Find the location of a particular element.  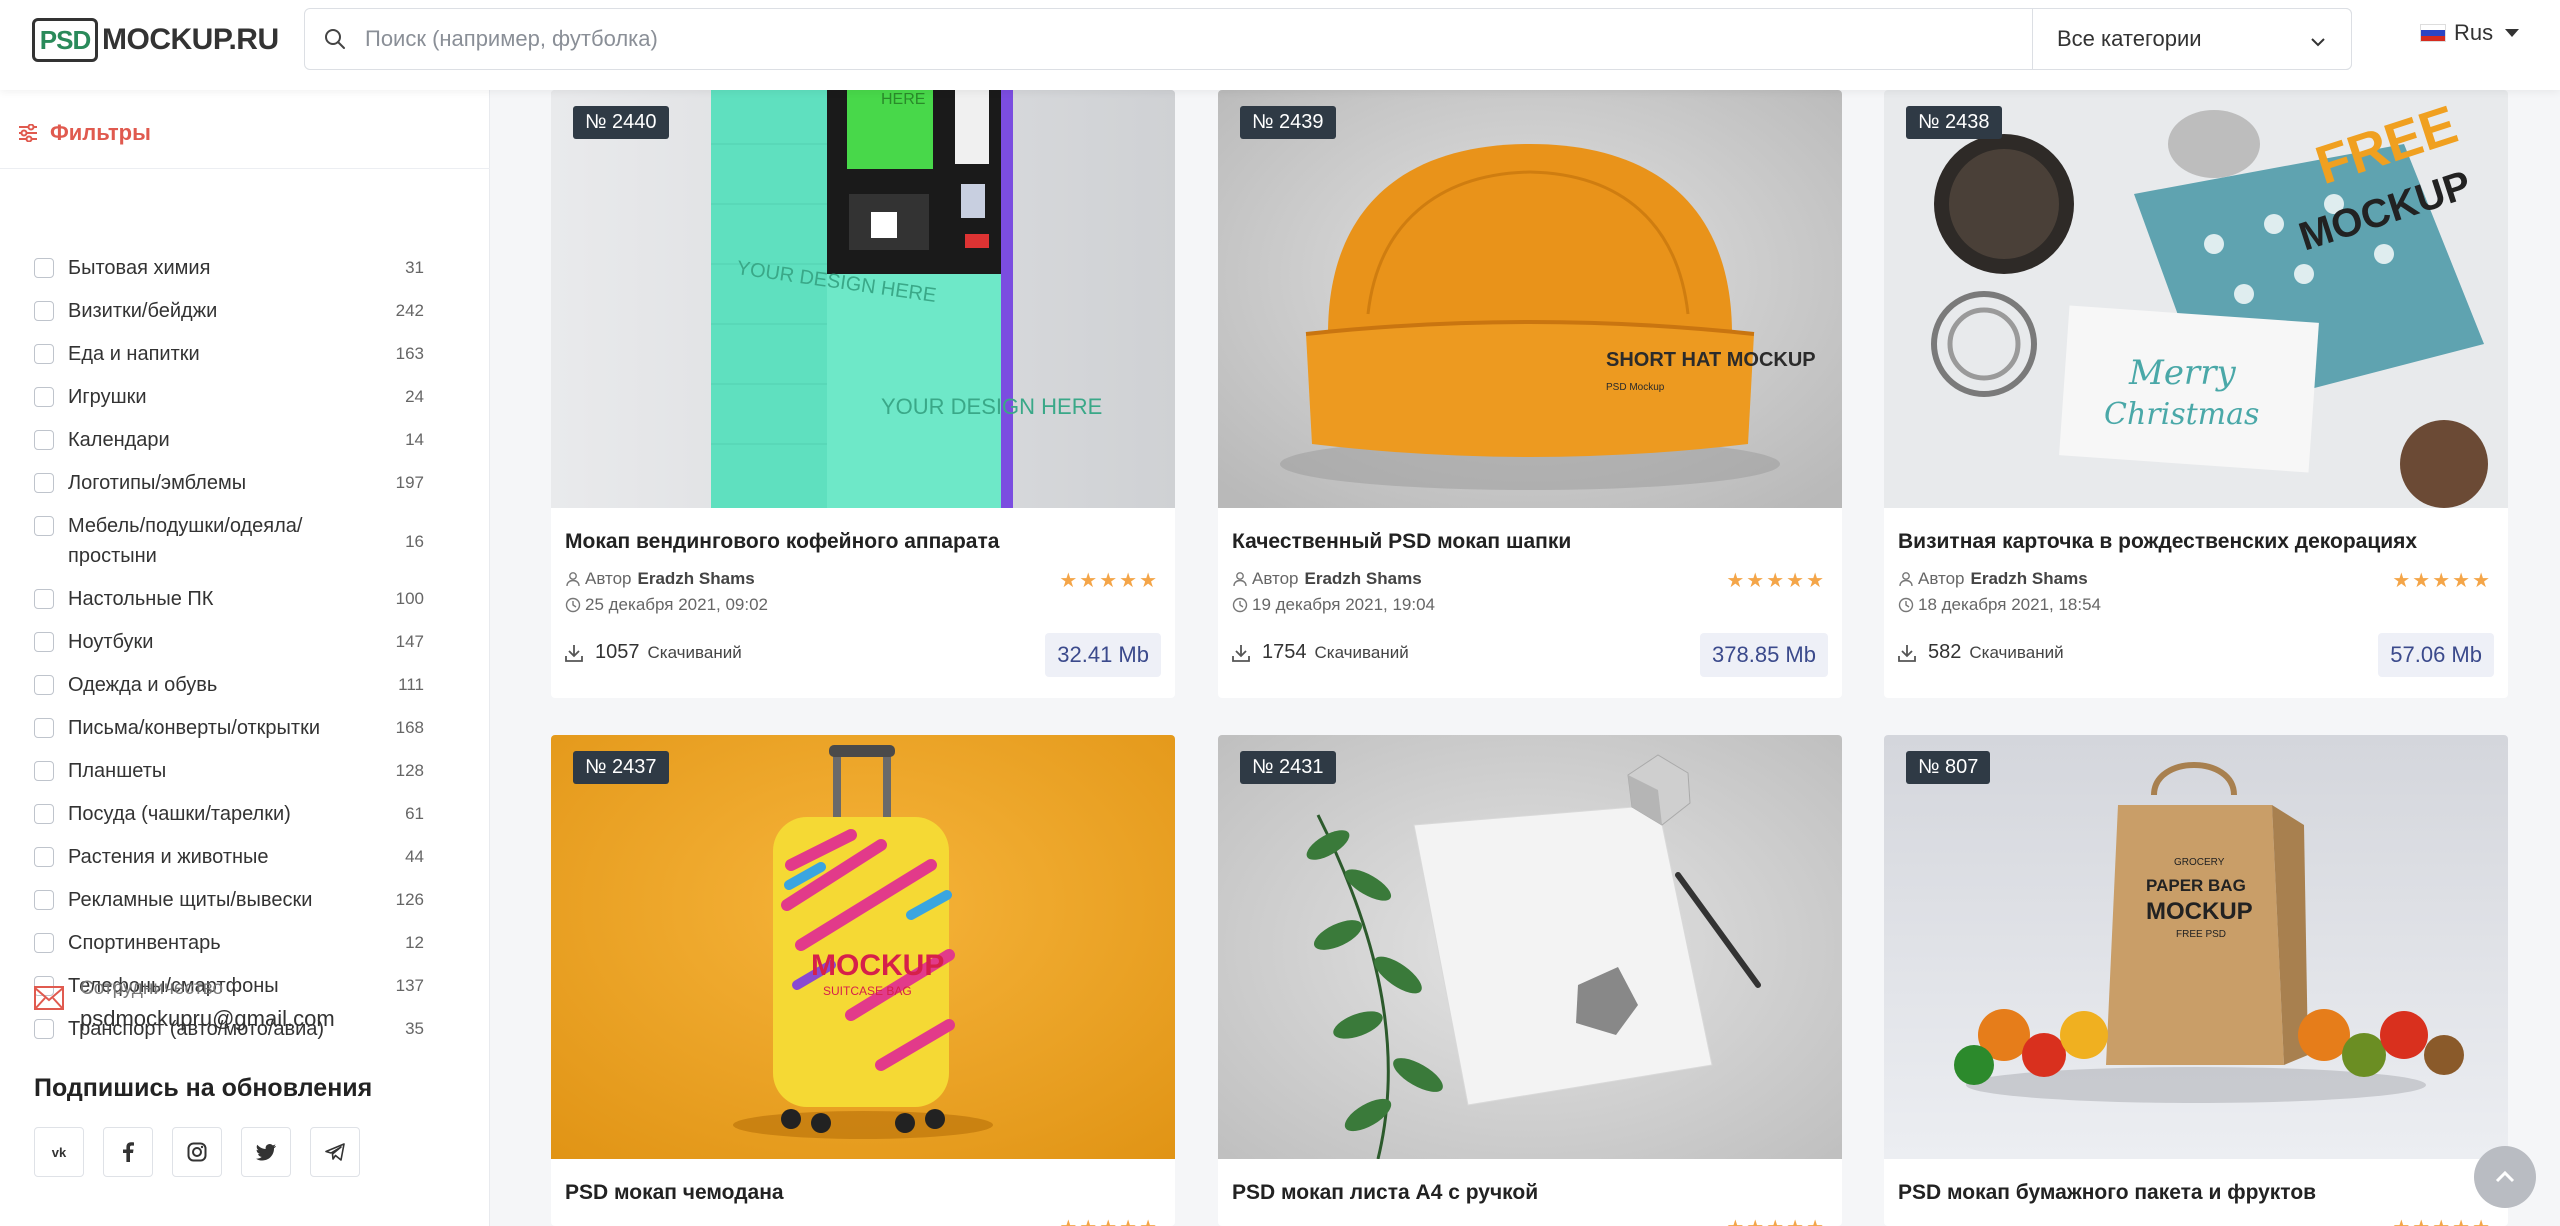

category-filter-item: Рекламные щиты/вывески 126 is located at coordinates (229, 902).